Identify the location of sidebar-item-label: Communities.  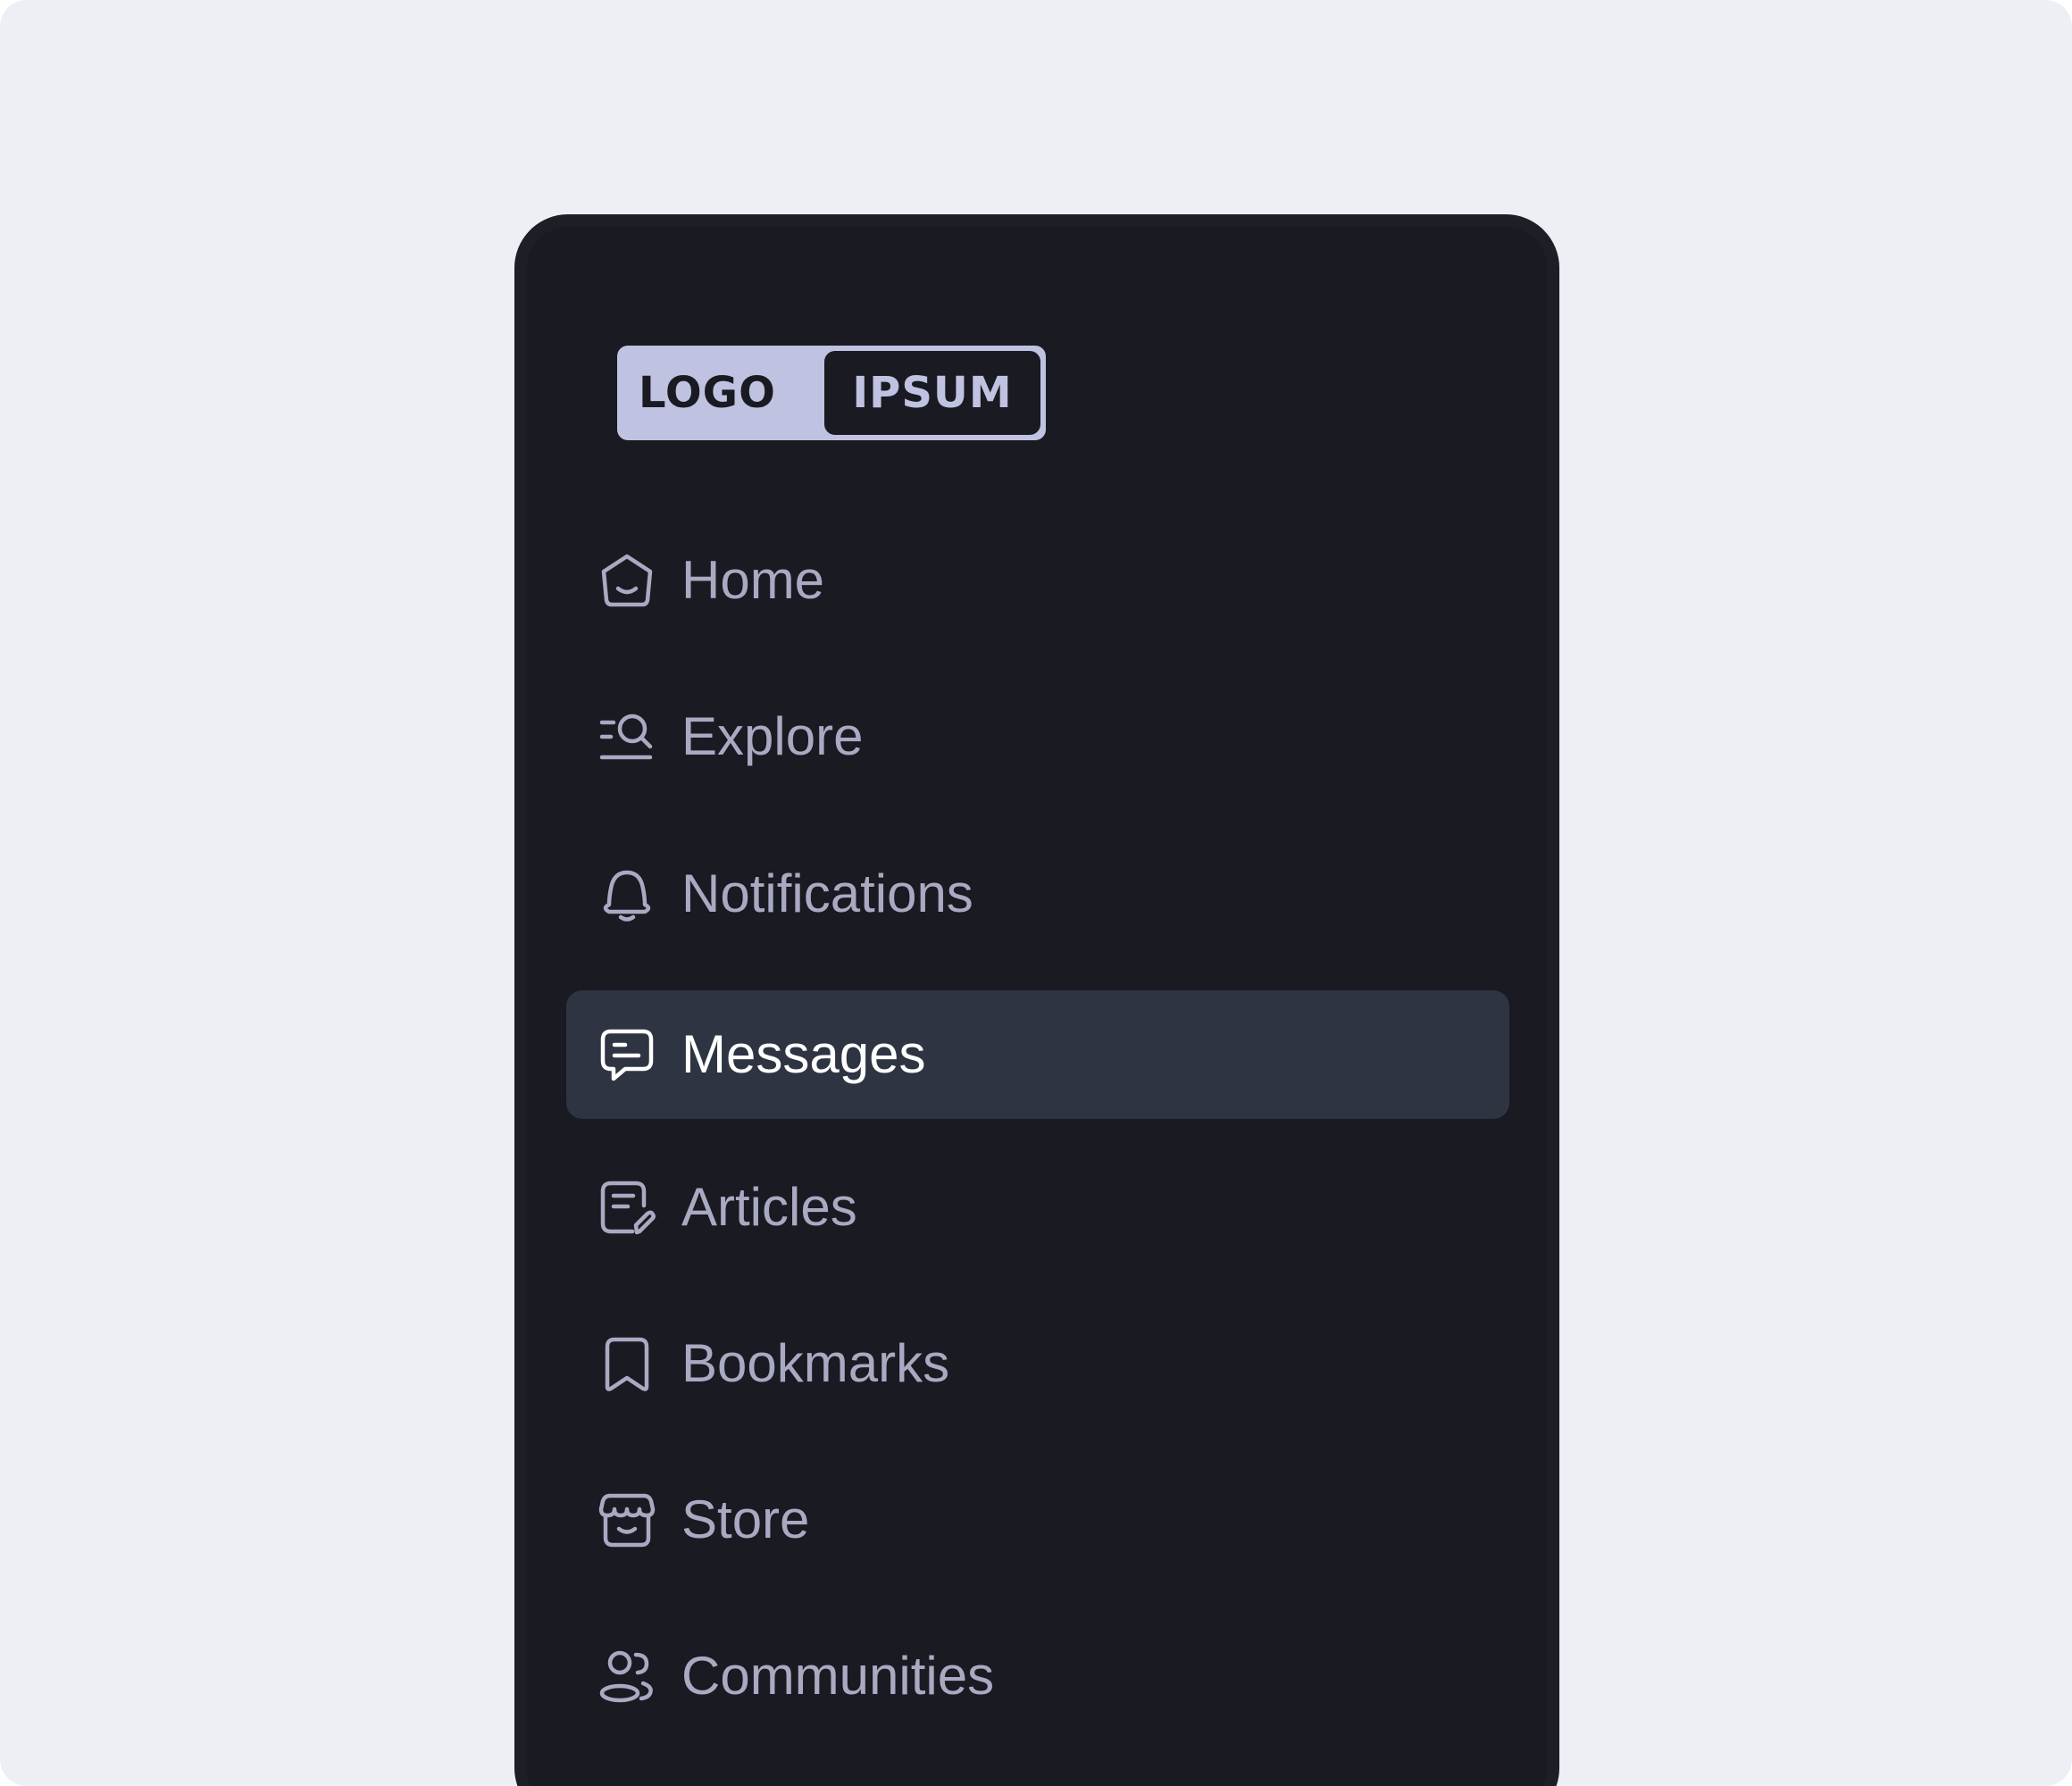
(838, 1676).